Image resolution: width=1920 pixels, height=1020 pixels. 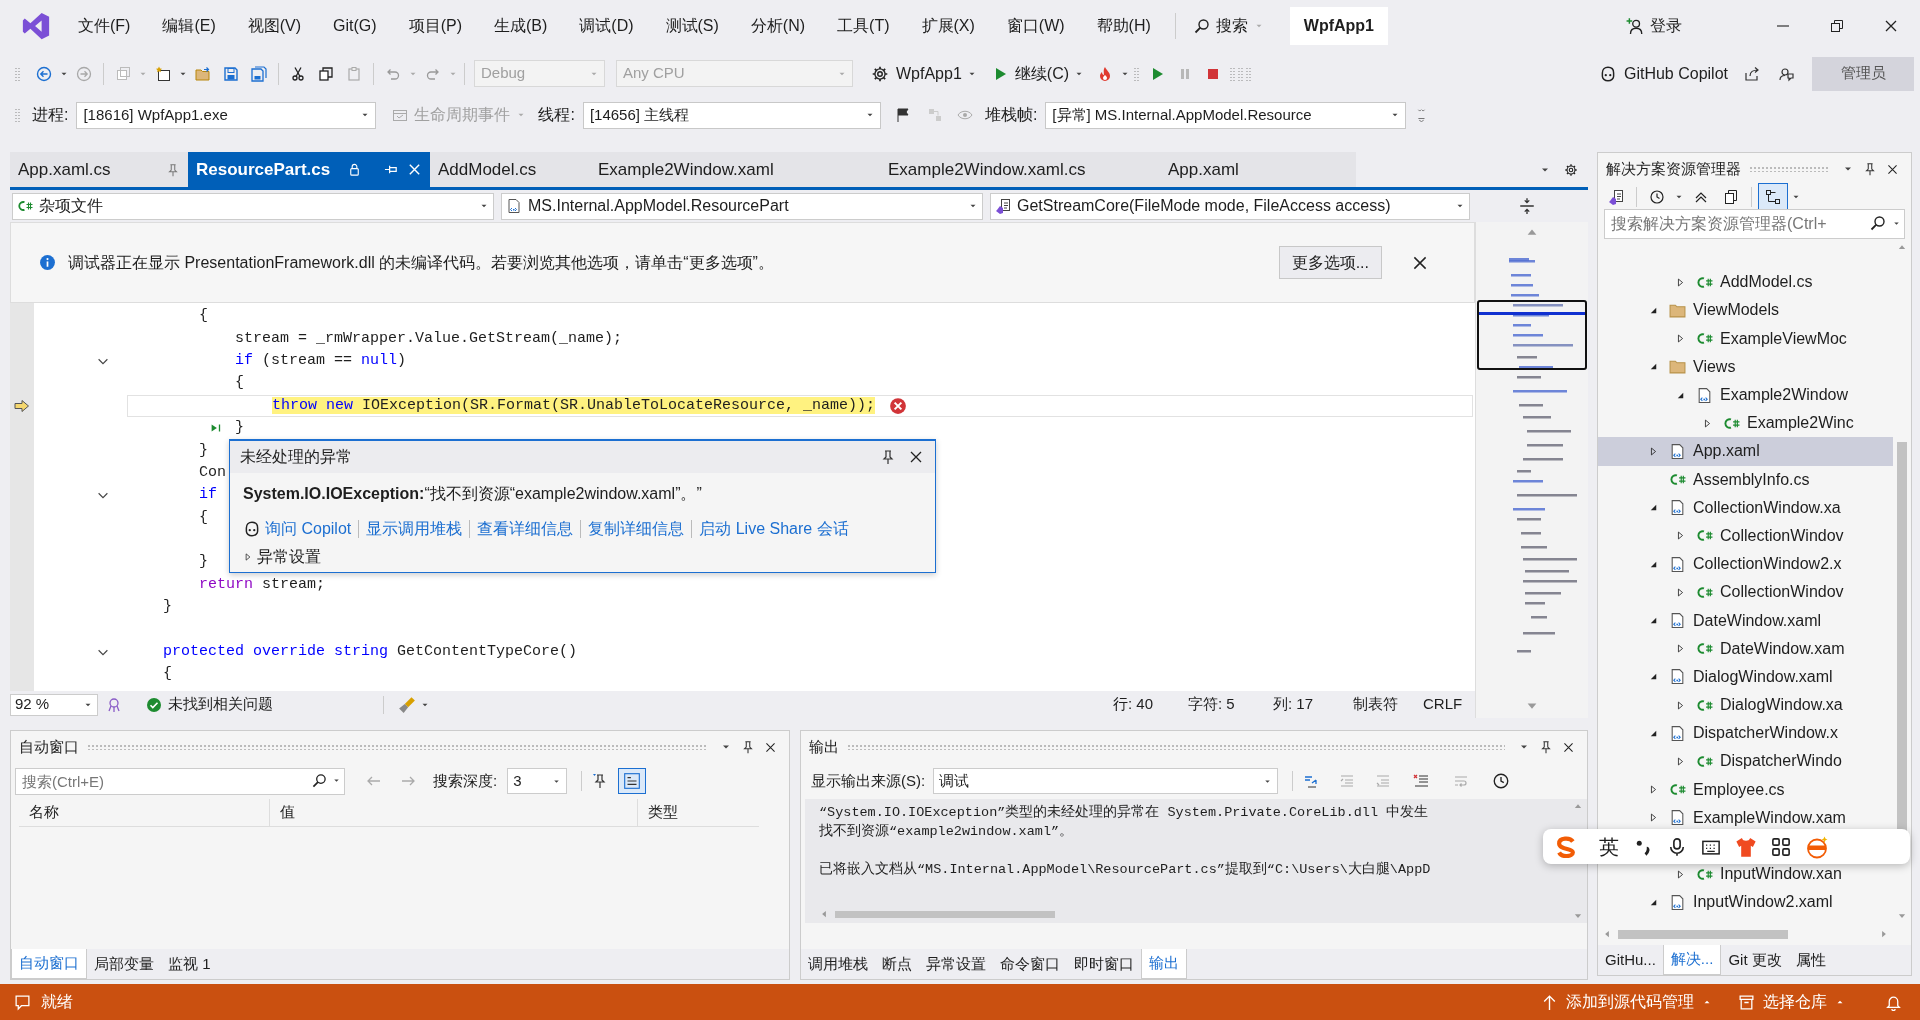 I want to click on tree-item: AddModel.cs, so click(x=1745, y=282).